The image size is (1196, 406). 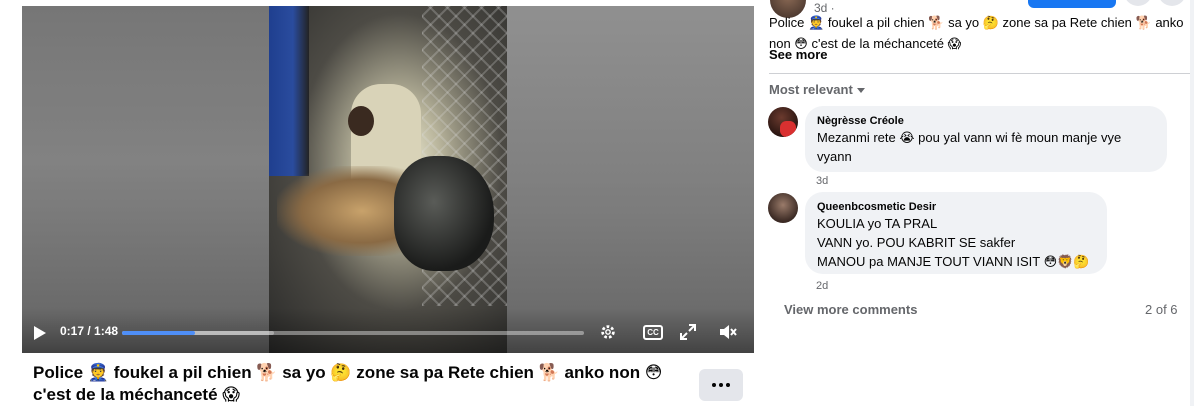 What do you see at coordinates (361, 121) in the screenshot?
I see `frame-person-head` at bounding box center [361, 121].